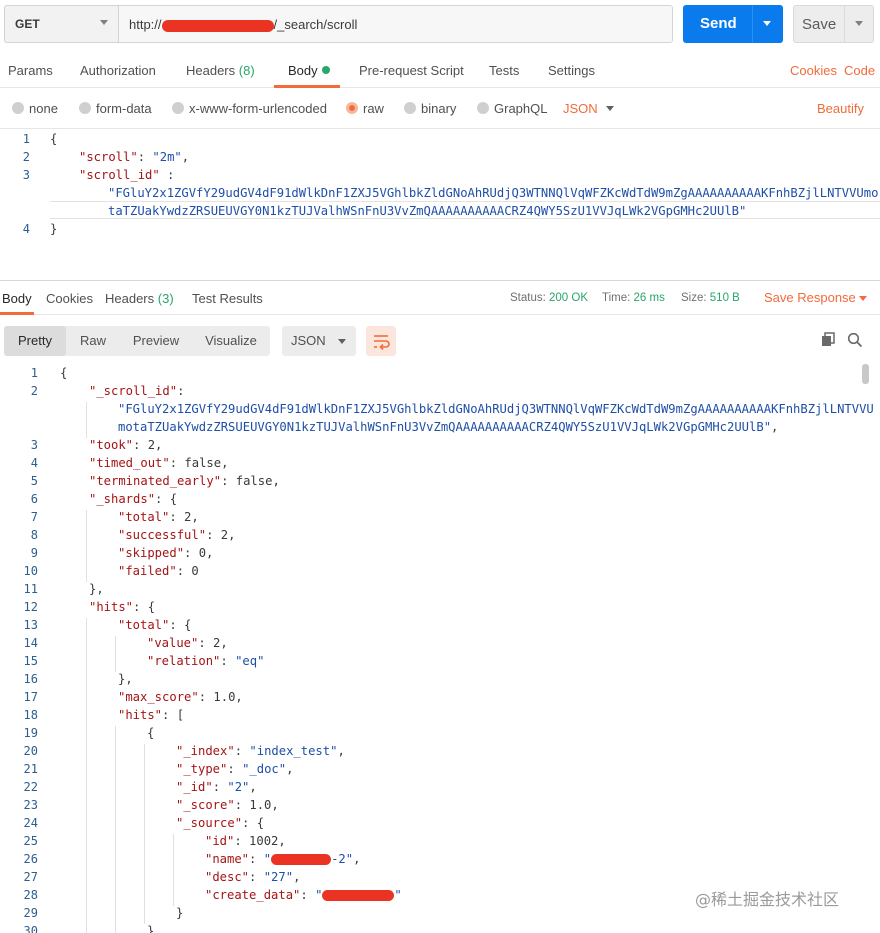  Describe the element at coordinates (30, 589) in the screenshot. I see `line-number: 11` at that location.